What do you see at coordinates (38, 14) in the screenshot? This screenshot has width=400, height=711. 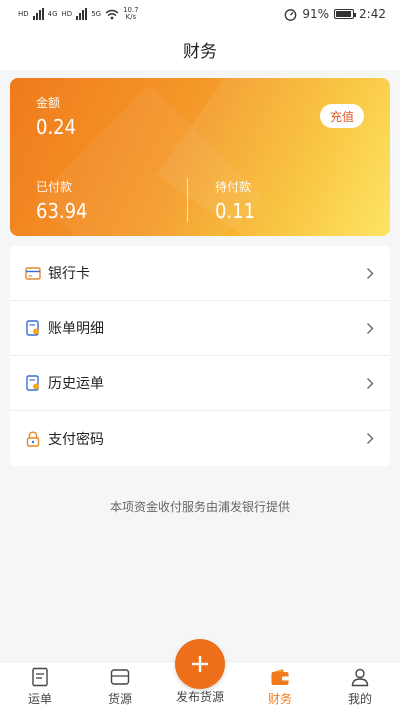 I see `signal-icon` at bounding box center [38, 14].